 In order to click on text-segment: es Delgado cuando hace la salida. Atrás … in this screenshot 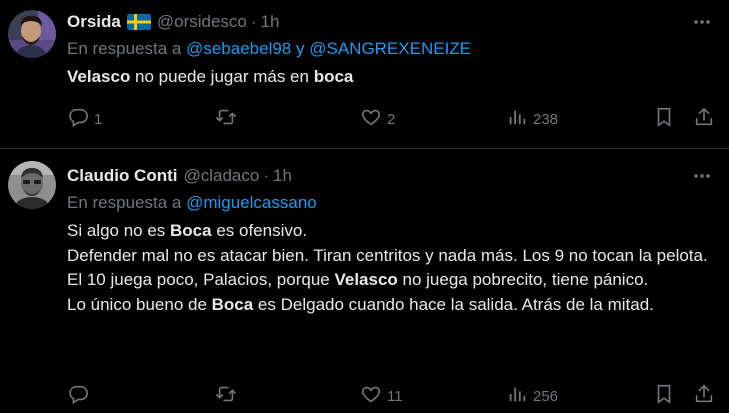, I will do `click(453, 304)`.